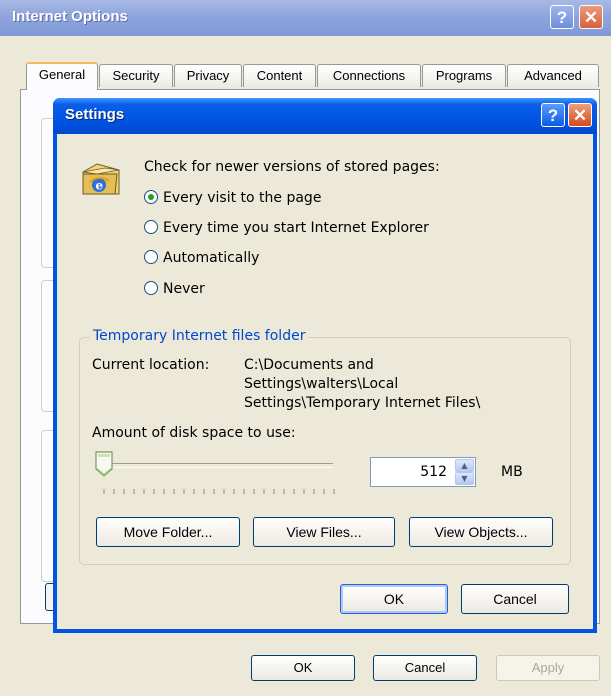 The image size is (611, 696). I want to click on tab-privacy: Privacy, so click(208, 75).